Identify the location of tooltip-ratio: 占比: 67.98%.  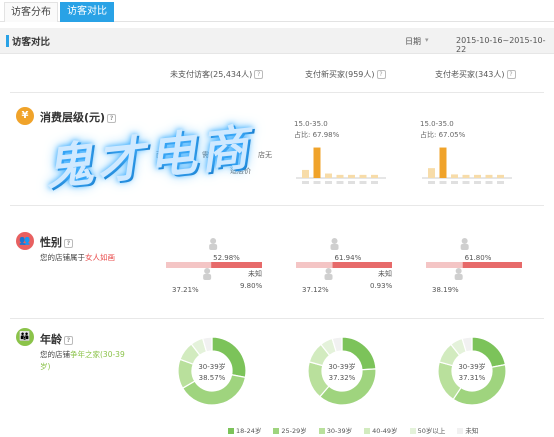
(317, 135).